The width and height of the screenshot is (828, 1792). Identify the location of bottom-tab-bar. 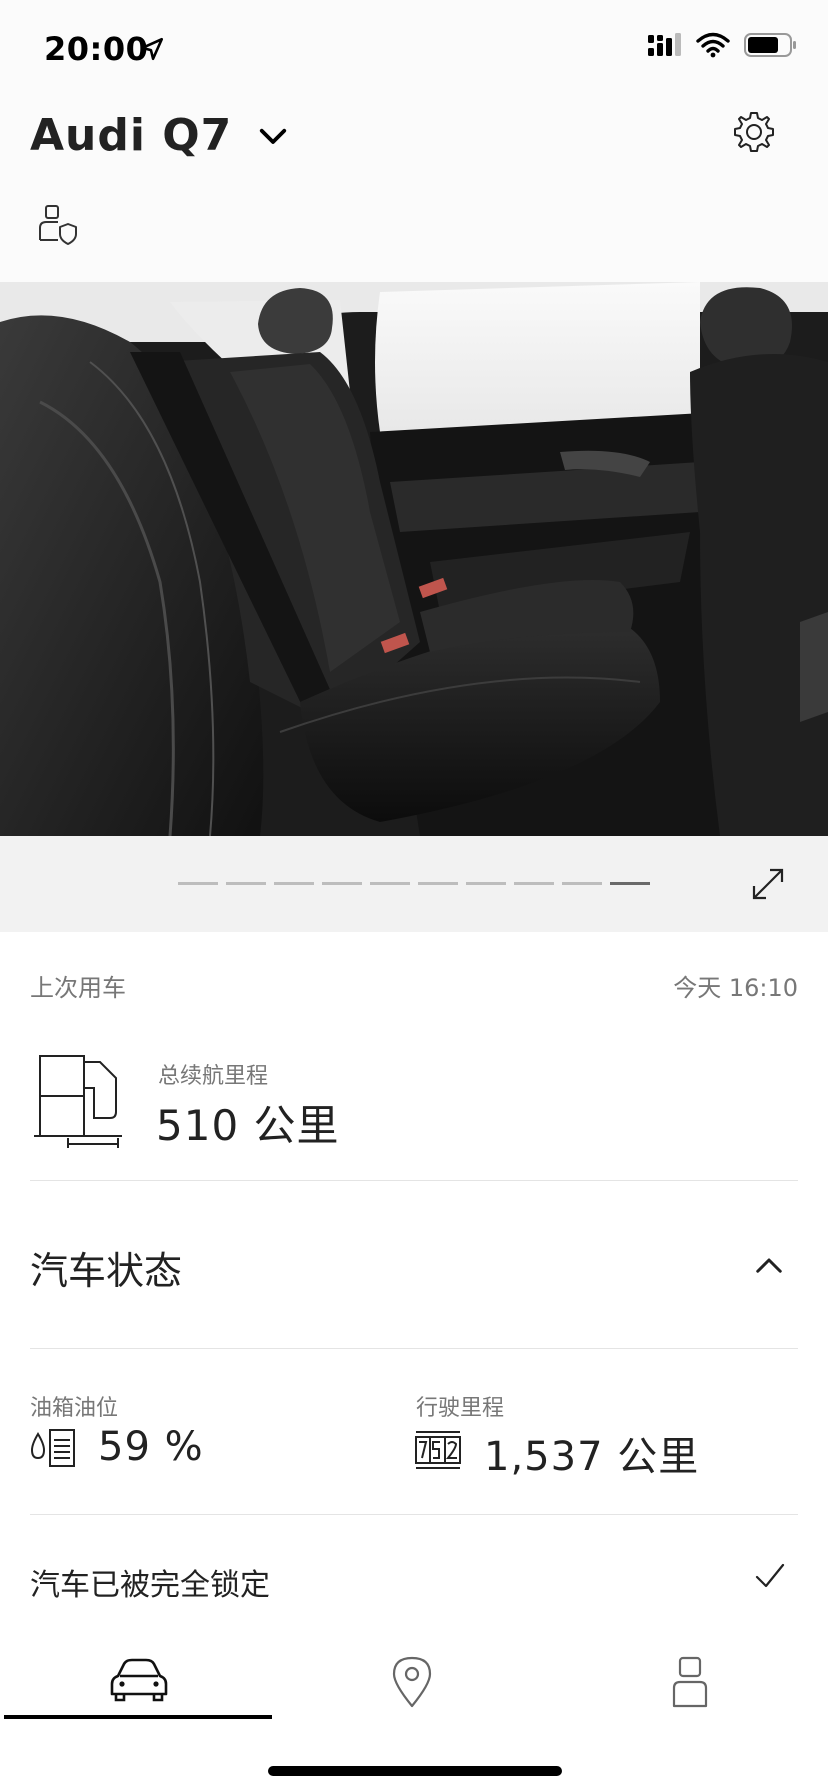
(414, 1708).